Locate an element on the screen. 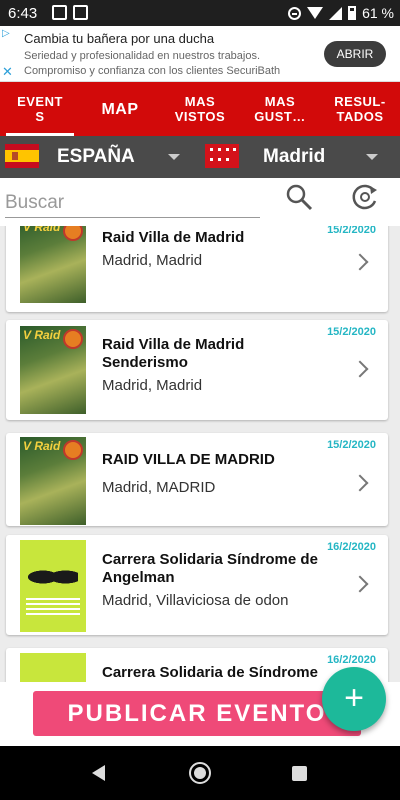 Image resolution: width=400 pixels, height=800 pixels. status-time: 6:43 is located at coordinates (23, 13).